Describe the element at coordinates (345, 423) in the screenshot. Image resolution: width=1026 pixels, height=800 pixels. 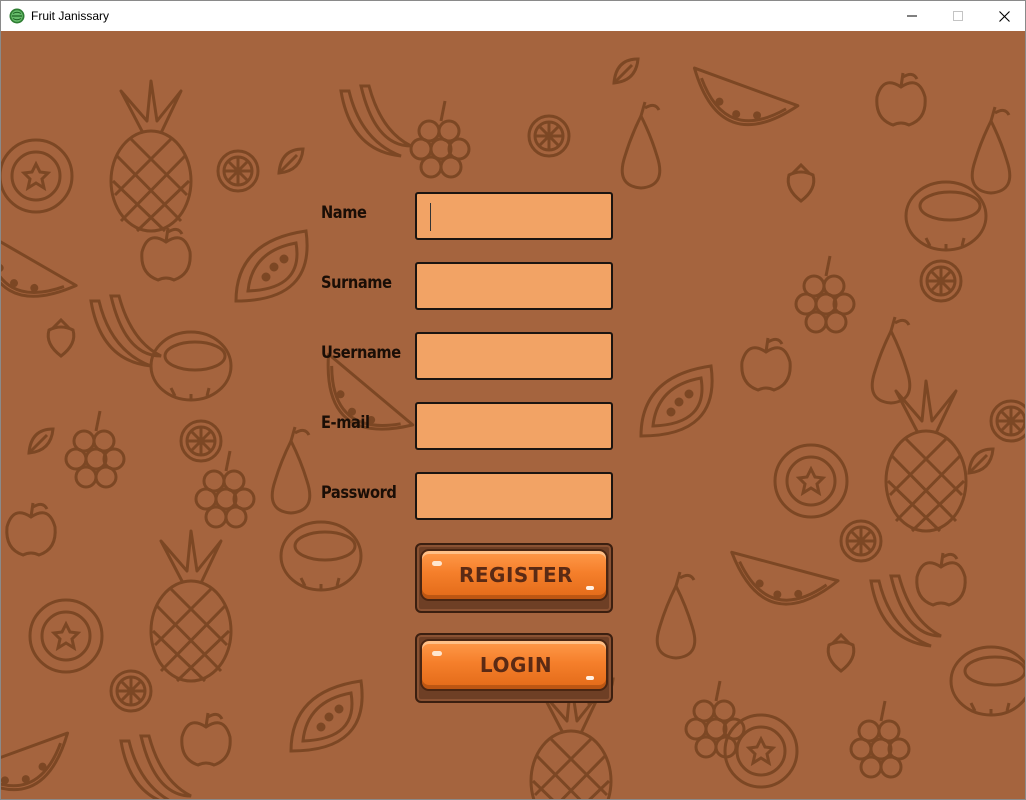
I see `email-label: E-mail` at that location.